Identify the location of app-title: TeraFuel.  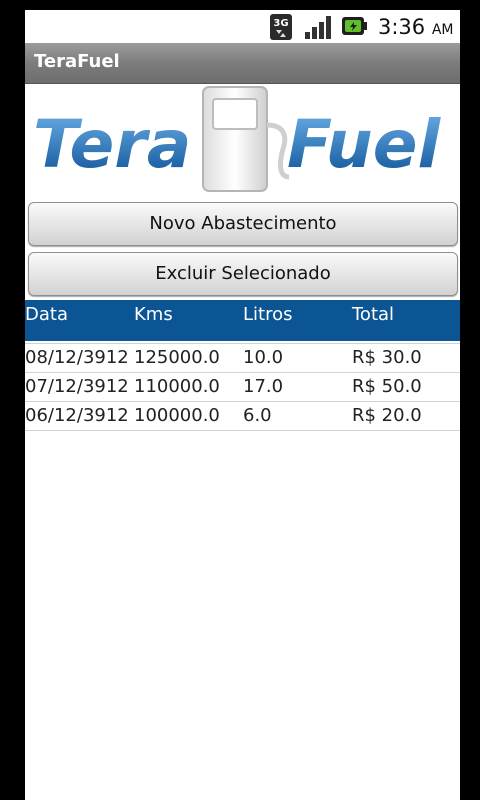
(77, 61).